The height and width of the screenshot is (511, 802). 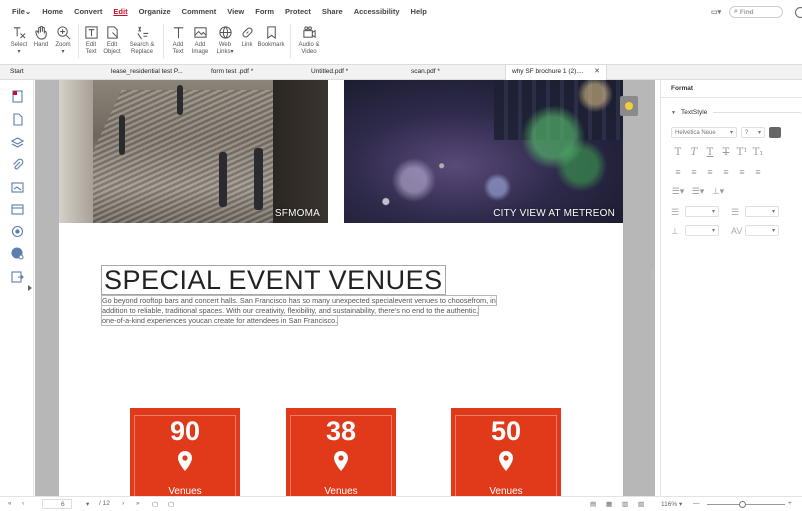 What do you see at coordinates (455, 72) in the screenshot?
I see `tab-scan: scan.pdf *` at bounding box center [455, 72].